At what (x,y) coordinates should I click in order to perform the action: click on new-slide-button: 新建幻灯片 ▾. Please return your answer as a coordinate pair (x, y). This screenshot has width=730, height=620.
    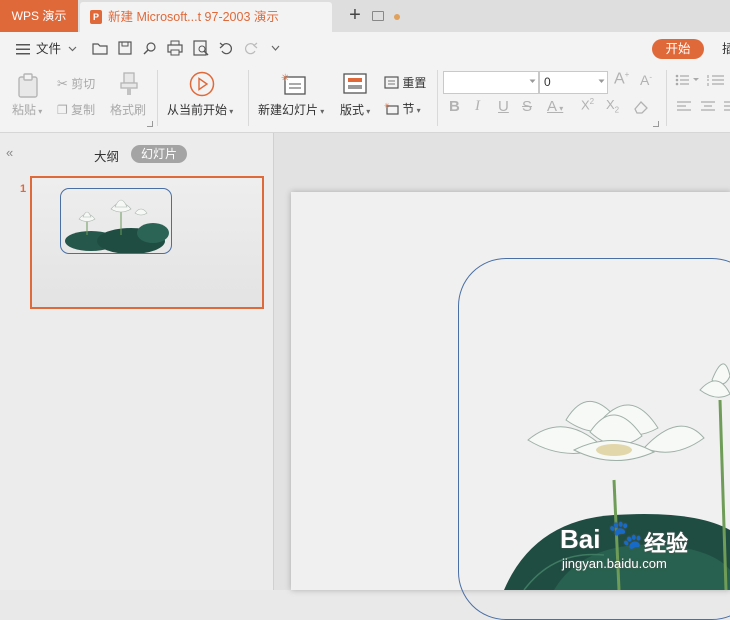
    Looking at the image, I should click on (291, 109).